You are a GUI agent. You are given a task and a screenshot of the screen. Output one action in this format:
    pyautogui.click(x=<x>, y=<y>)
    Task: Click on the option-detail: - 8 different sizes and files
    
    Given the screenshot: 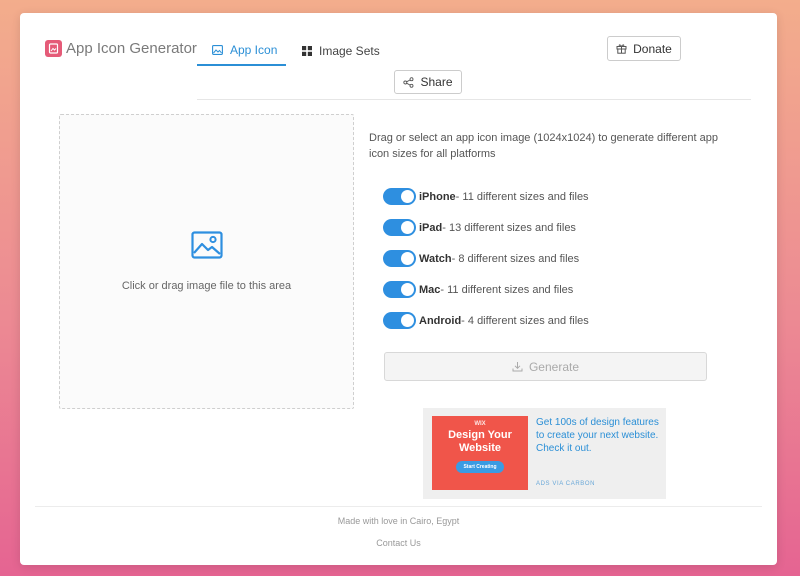 What is the action you would take?
    pyautogui.click(x=515, y=258)
    